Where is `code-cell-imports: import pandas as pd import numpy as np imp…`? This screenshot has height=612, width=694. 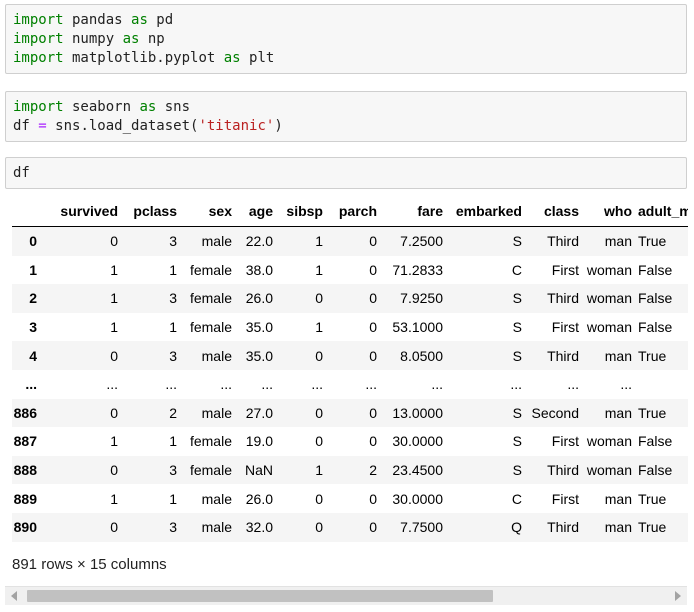 code-cell-imports: import pandas as pd import numpy as np imp… is located at coordinates (346, 39).